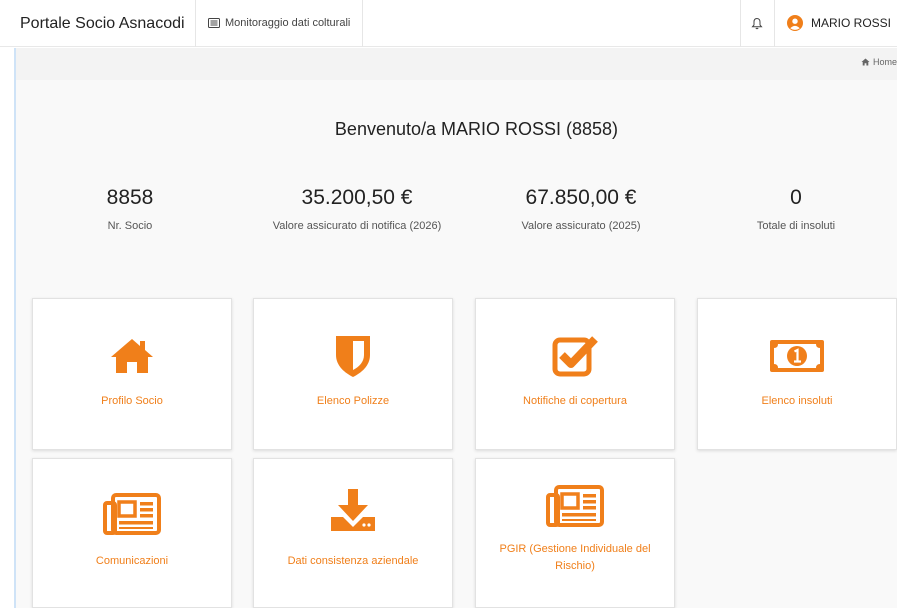 Image resolution: width=897 pixels, height=608 pixels. Describe the element at coordinates (797, 356) in the screenshot. I see `money-icon` at that location.